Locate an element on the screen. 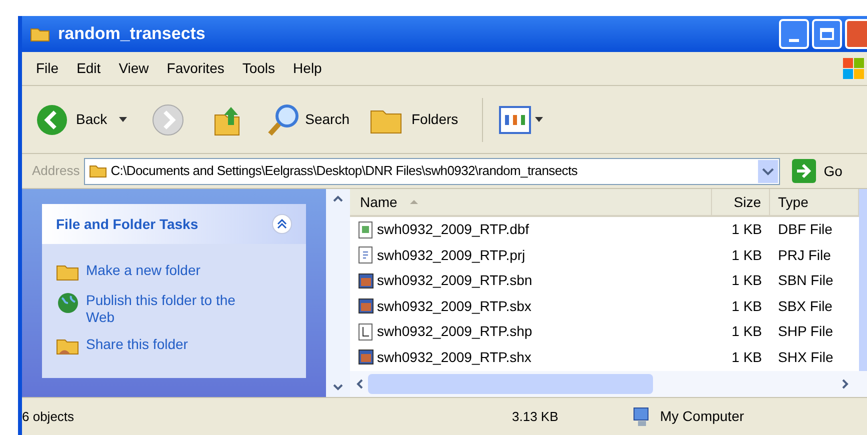 The image size is (867, 435). file-name: swh0932_2009_RTP.sbx is located at coordinates (454, 306).